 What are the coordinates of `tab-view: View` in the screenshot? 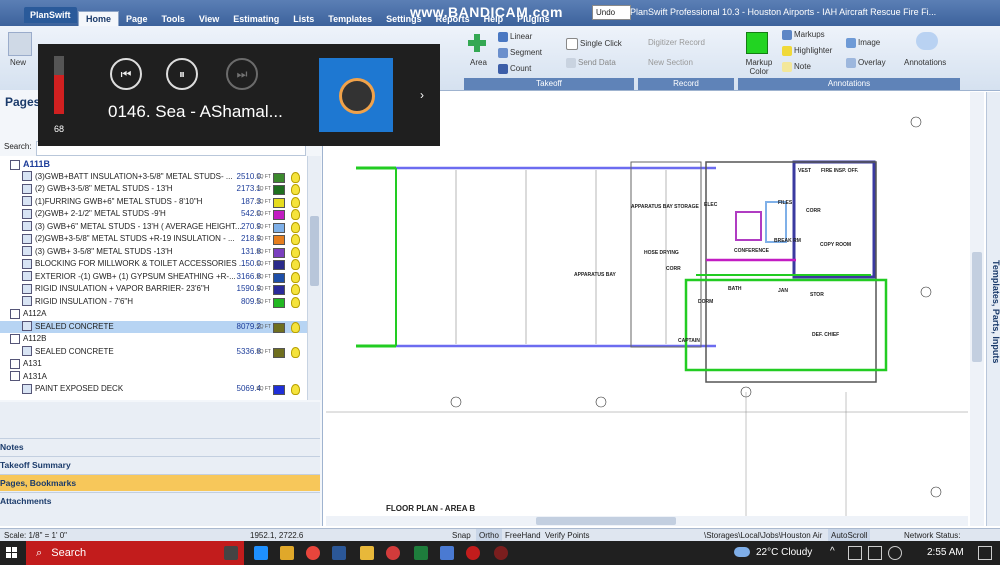 It's located at (209, 19).